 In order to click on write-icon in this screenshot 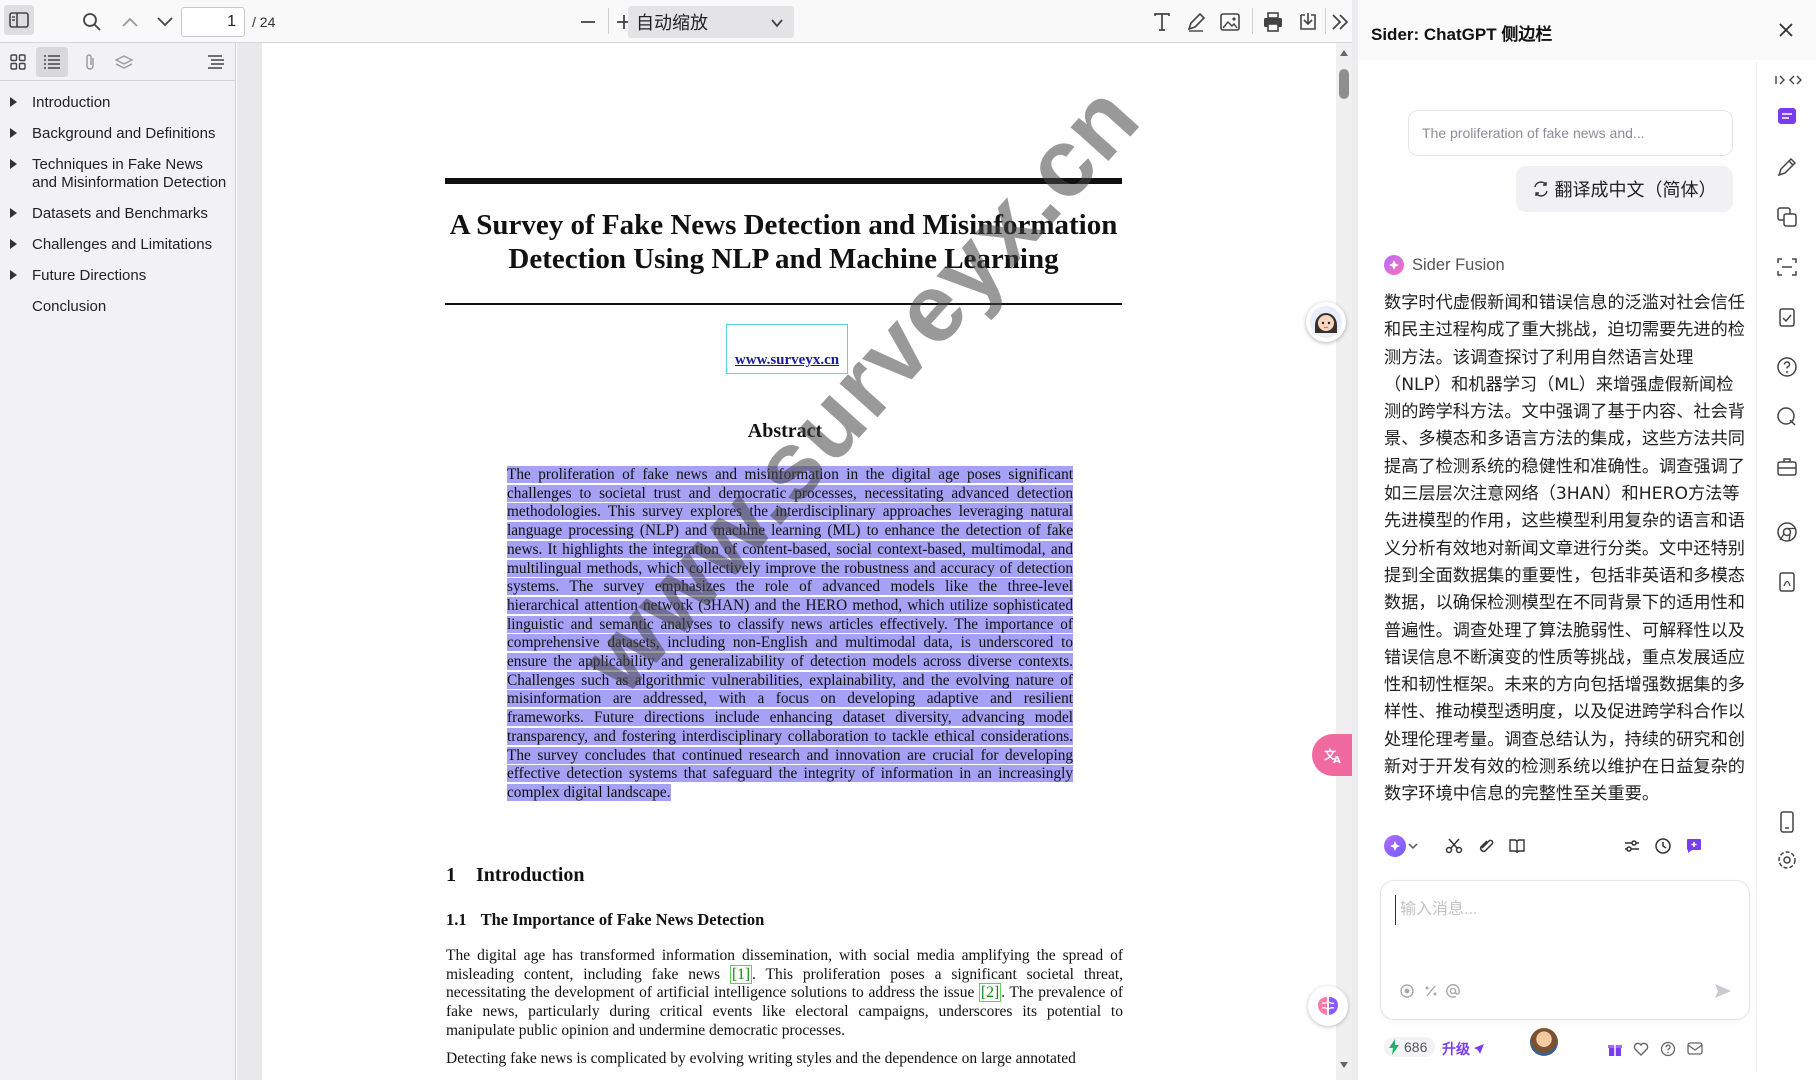, I will do `click(1787, 167)`.